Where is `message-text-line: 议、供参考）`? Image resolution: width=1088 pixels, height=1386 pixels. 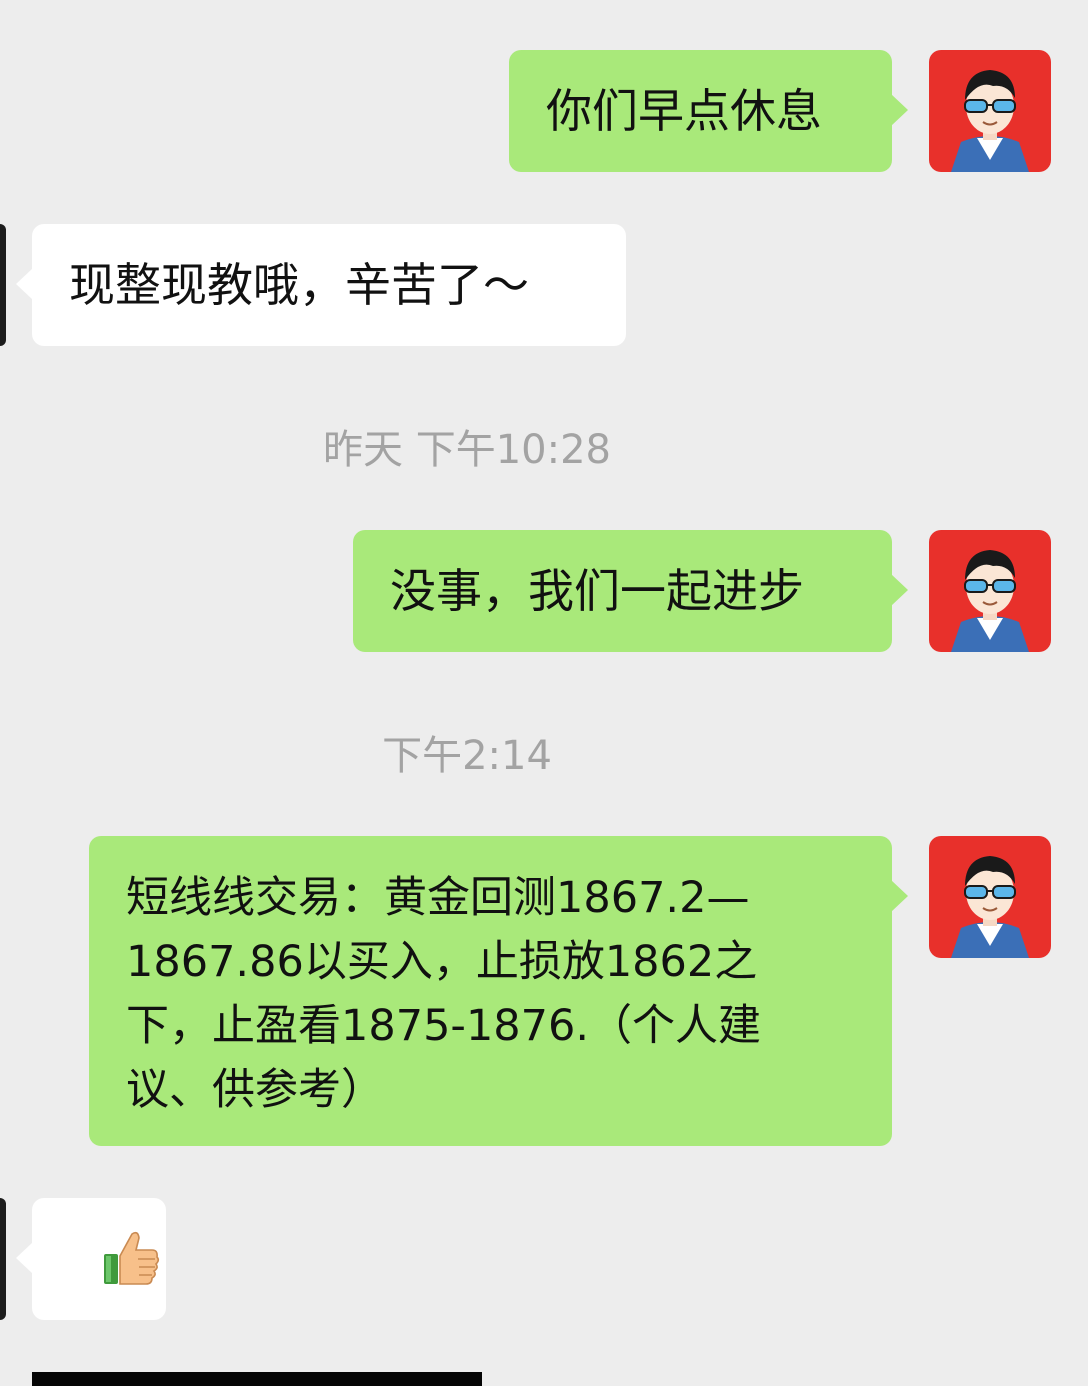
message-text-line: 议、供参考） is located at coordinates (255, 1090).